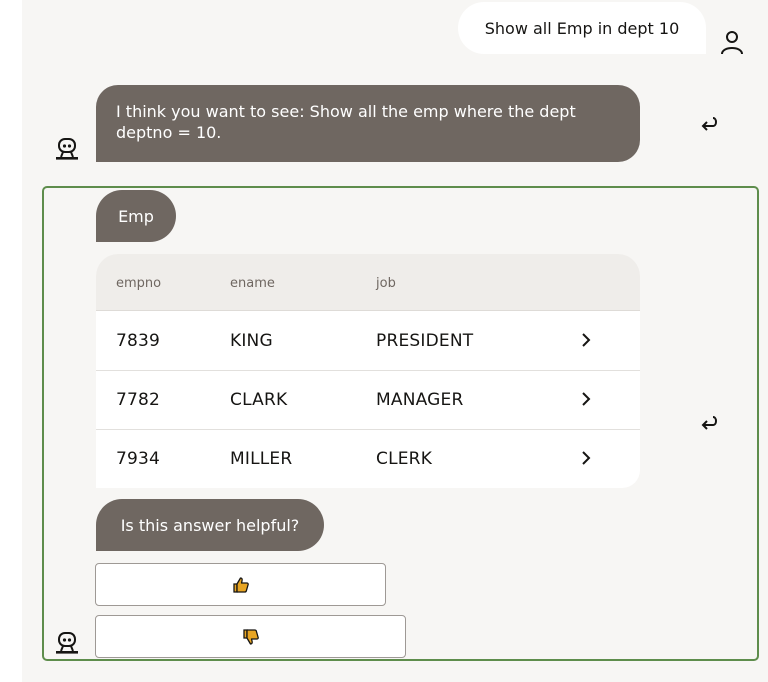 This screenshot has width=768, height=682. I want to click on cell-empno: 7839, so click(138, 341).